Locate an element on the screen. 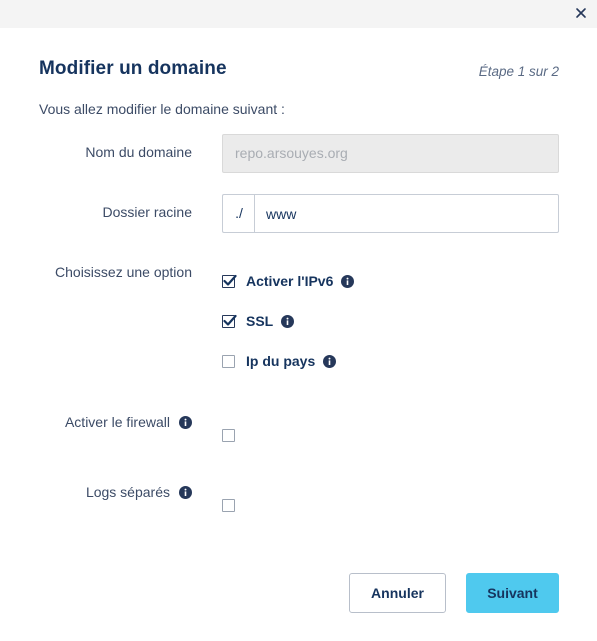 Image resolution: width=597 pixels, height=641 pixels. close-icon is located at coordinates (581, 13).